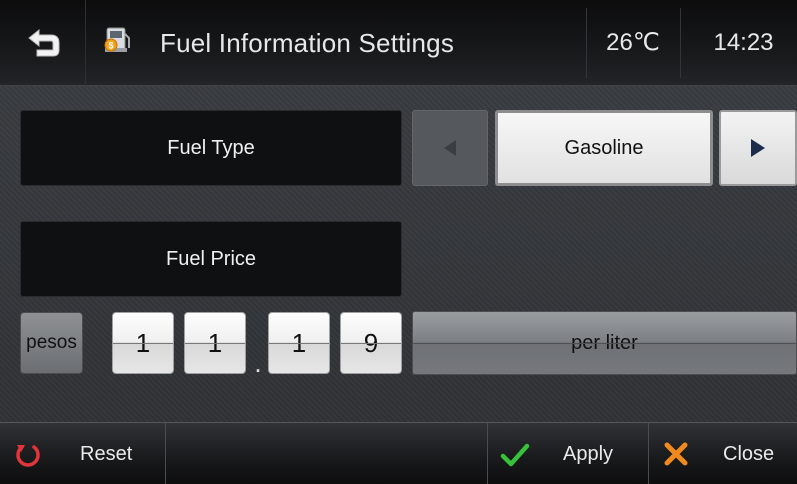 This screenshot has height=484, width=797. I want to click on clock: 14:23, so click(743, 42).